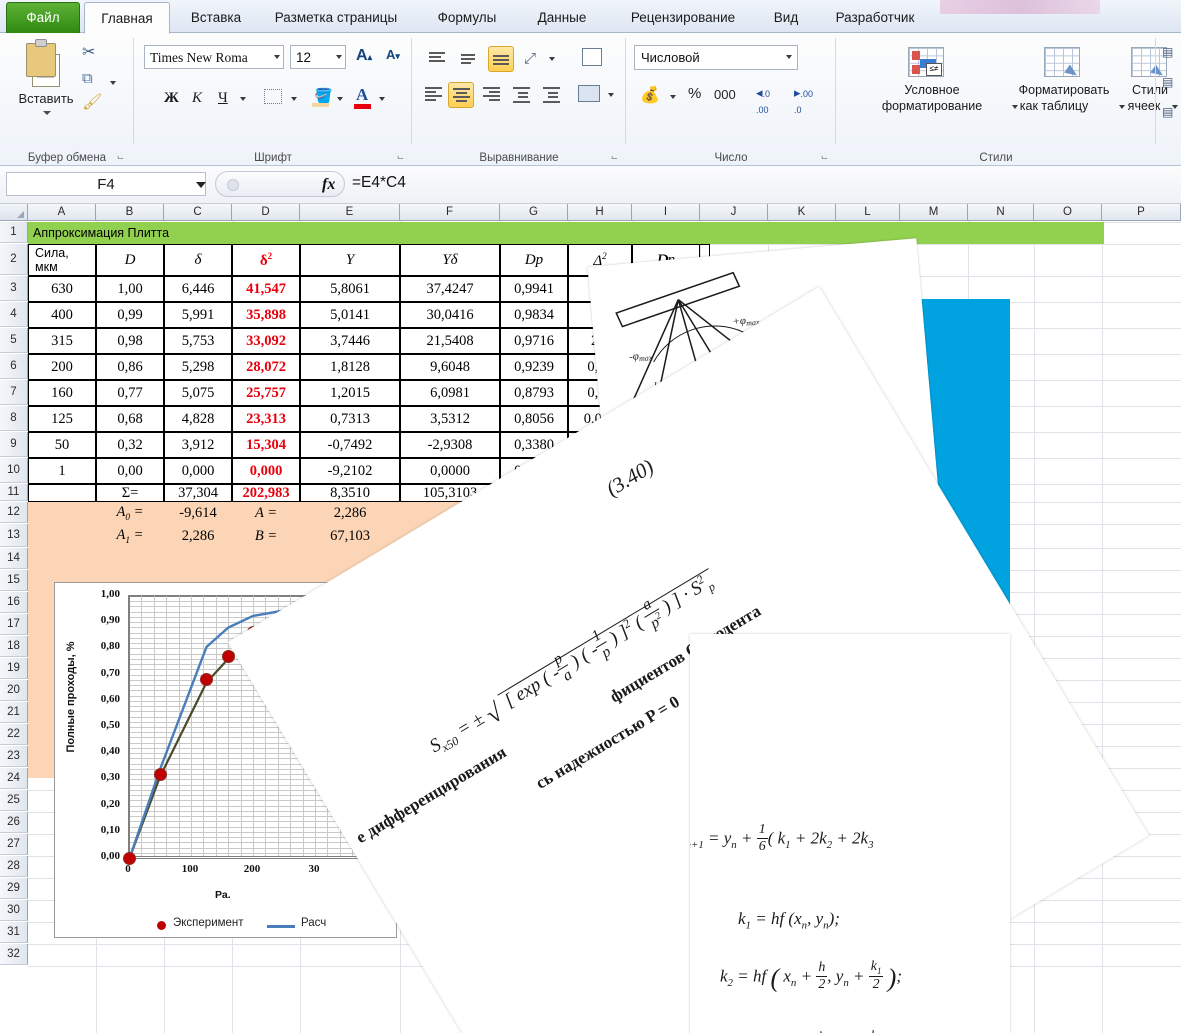  Describe the element at coordinates (62, 445) in the screenshot. I see `cell-r9-sila: 50` at that location.